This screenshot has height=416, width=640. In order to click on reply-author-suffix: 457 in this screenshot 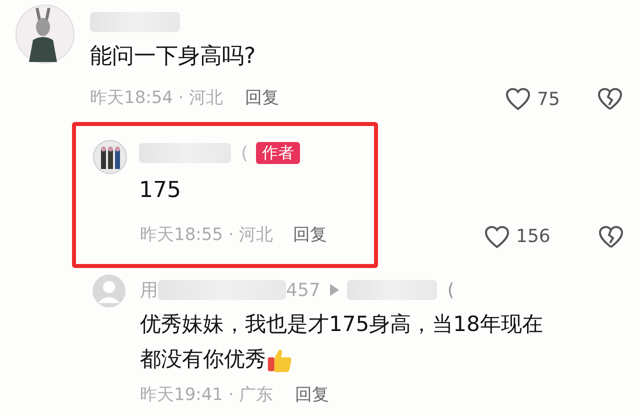, I will do `click(303, 290)`.